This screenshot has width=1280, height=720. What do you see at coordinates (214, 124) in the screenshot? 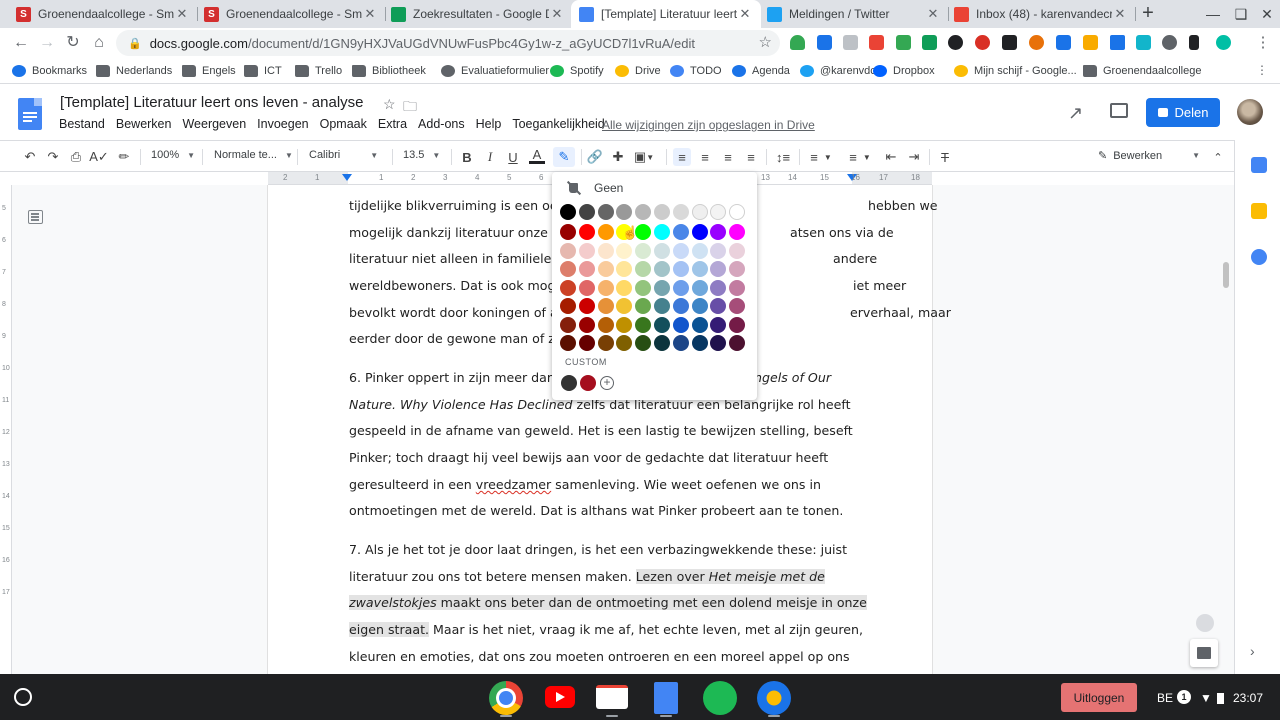
I see `menu-item: Weergeven` at bounding box center [214, 124].